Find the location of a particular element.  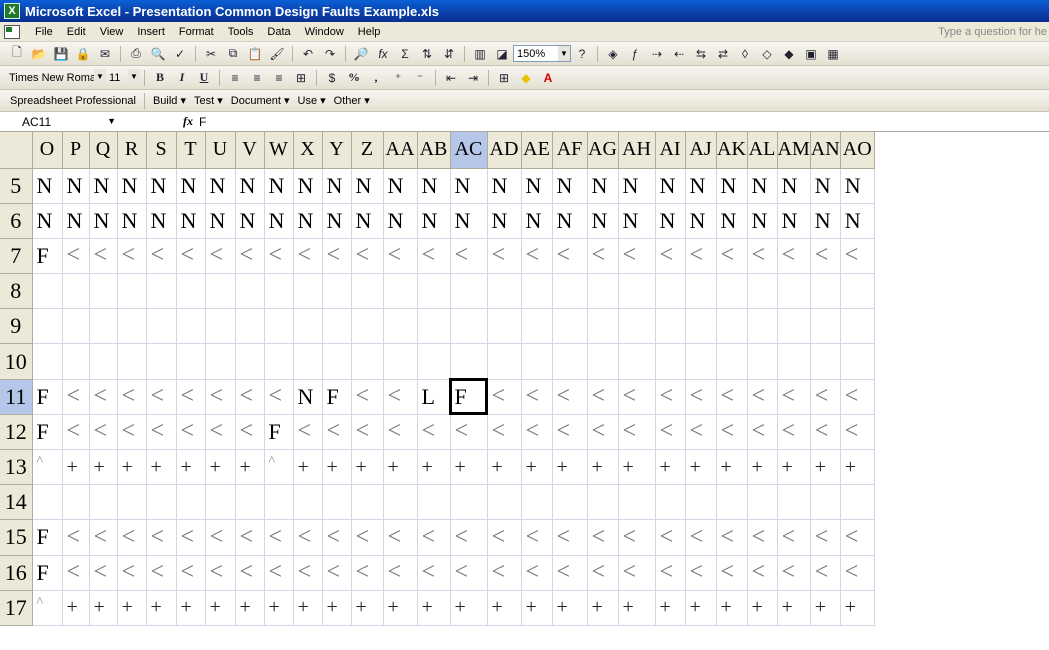

cell-s9 is located at coordinates (161, 326).